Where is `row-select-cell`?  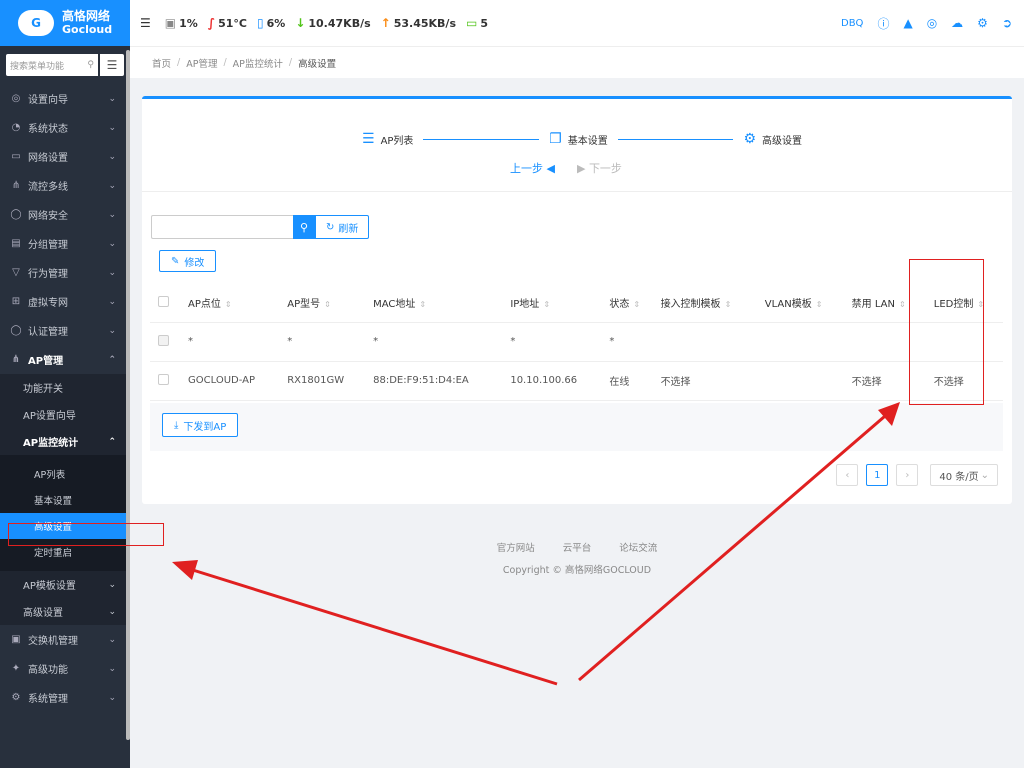 row-select-cell is located at coordinates (165, 381).